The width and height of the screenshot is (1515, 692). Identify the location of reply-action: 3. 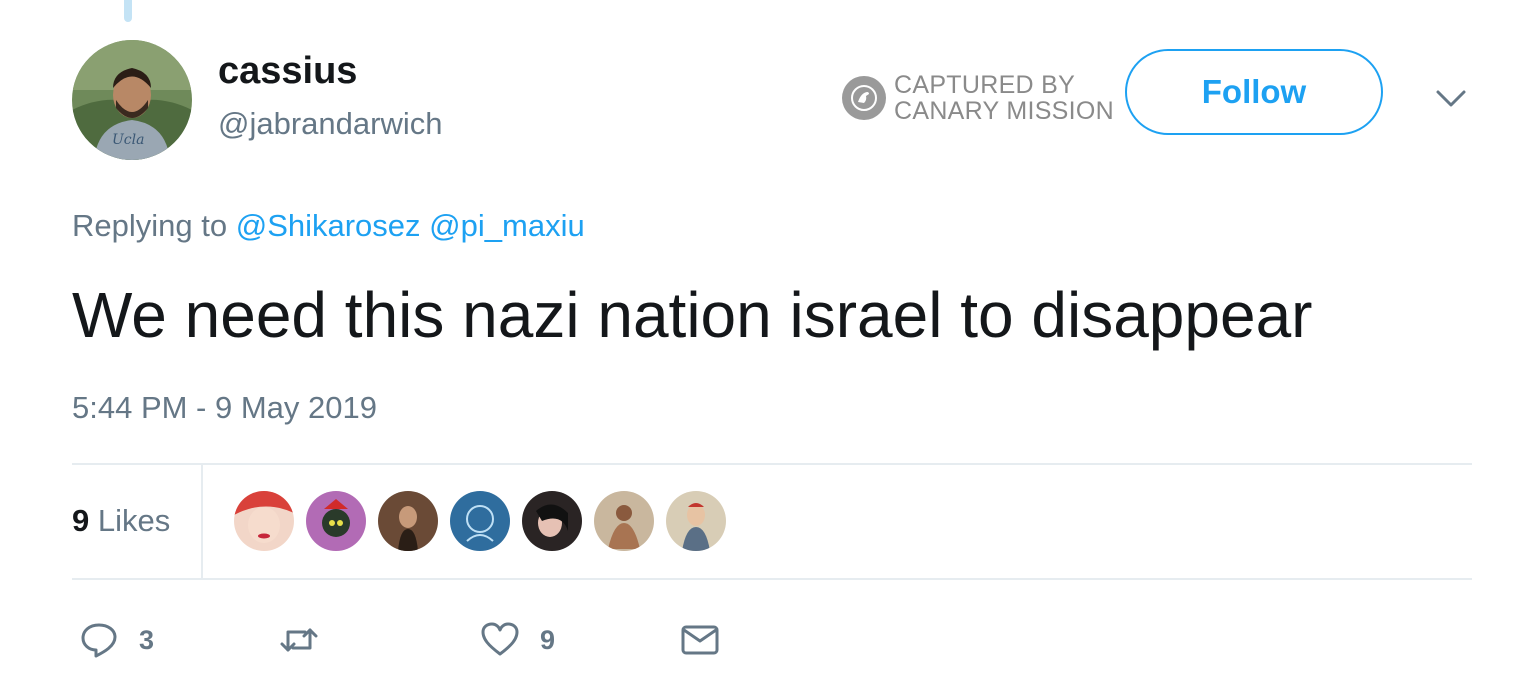
(116, 640).